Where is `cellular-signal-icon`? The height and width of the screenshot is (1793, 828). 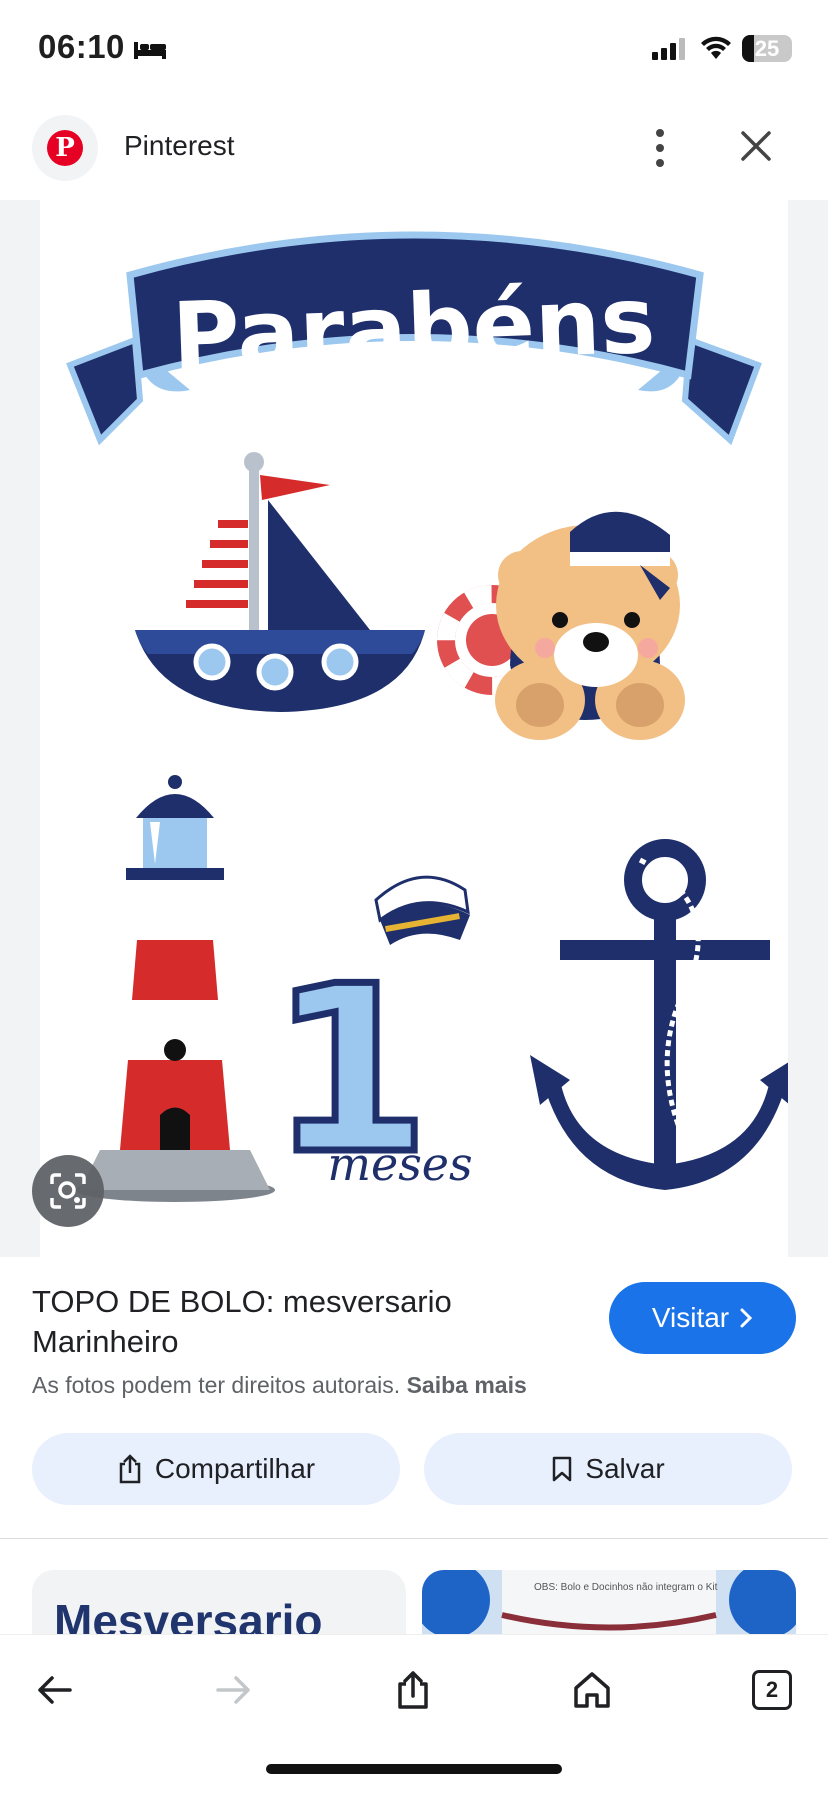 cellular-signal-icon is located at coordinates (668, 49).